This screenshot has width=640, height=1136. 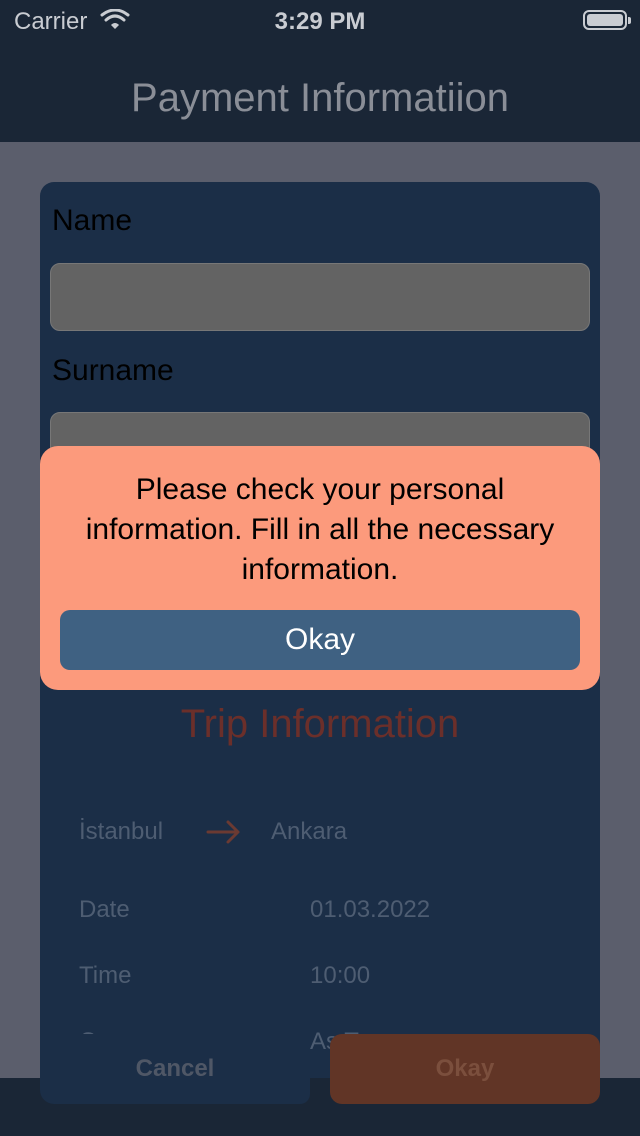 I want to click on okay-button: Okay, so click(x=465, y=1069).